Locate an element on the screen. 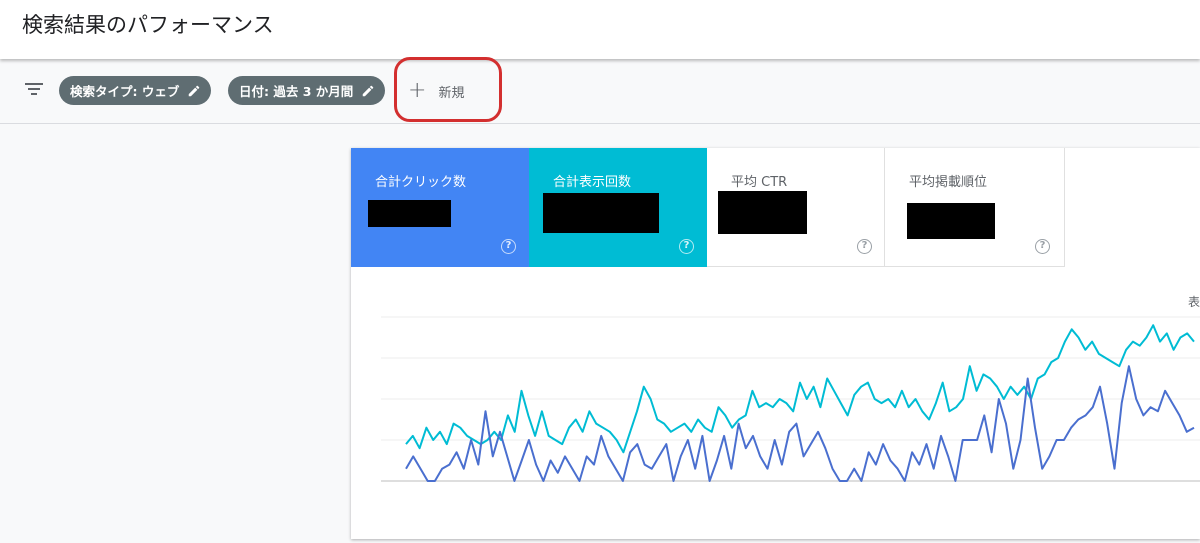 The width and height of the screenshot is (1200, 543). filter-icon is located at coordinates (34, 89).